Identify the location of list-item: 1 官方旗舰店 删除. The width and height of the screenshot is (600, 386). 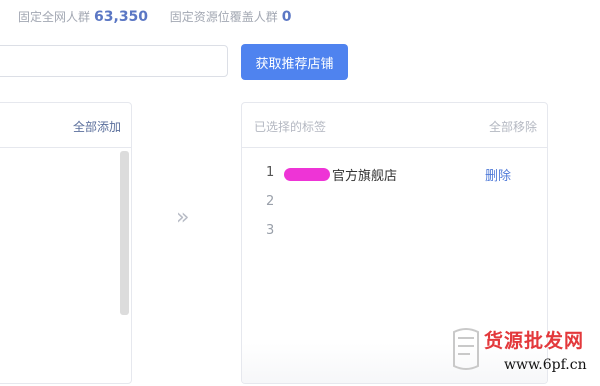
(400, 177).